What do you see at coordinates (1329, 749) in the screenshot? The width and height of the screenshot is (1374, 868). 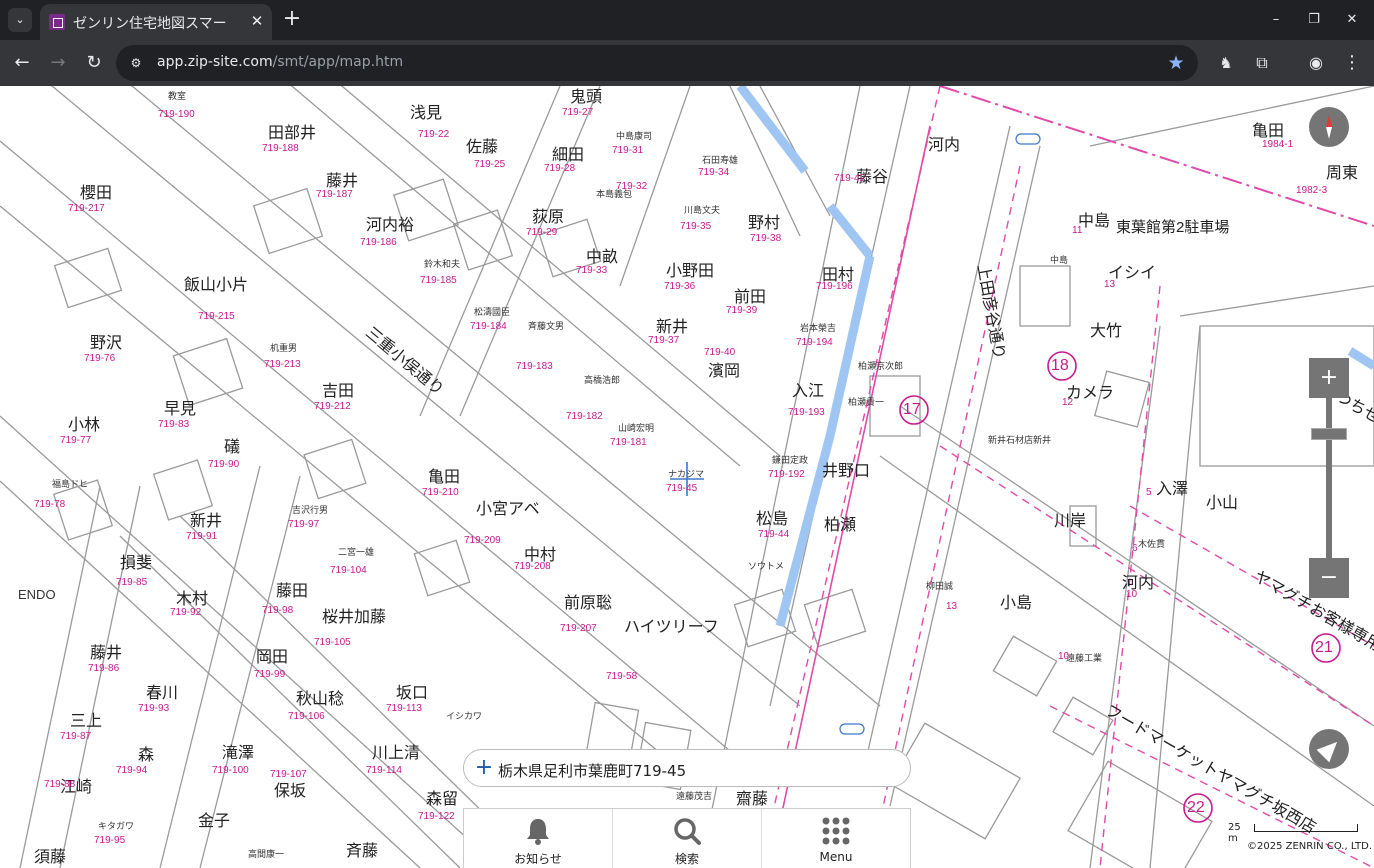 I see `current-location-icon` at bounding box center [1329, 749].